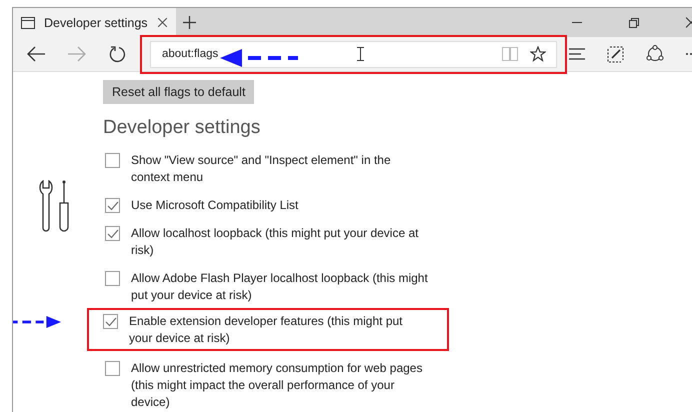  Describe the element at coordinates (615, 54) in the screenshot. I see `note-pen-icon` at that location.